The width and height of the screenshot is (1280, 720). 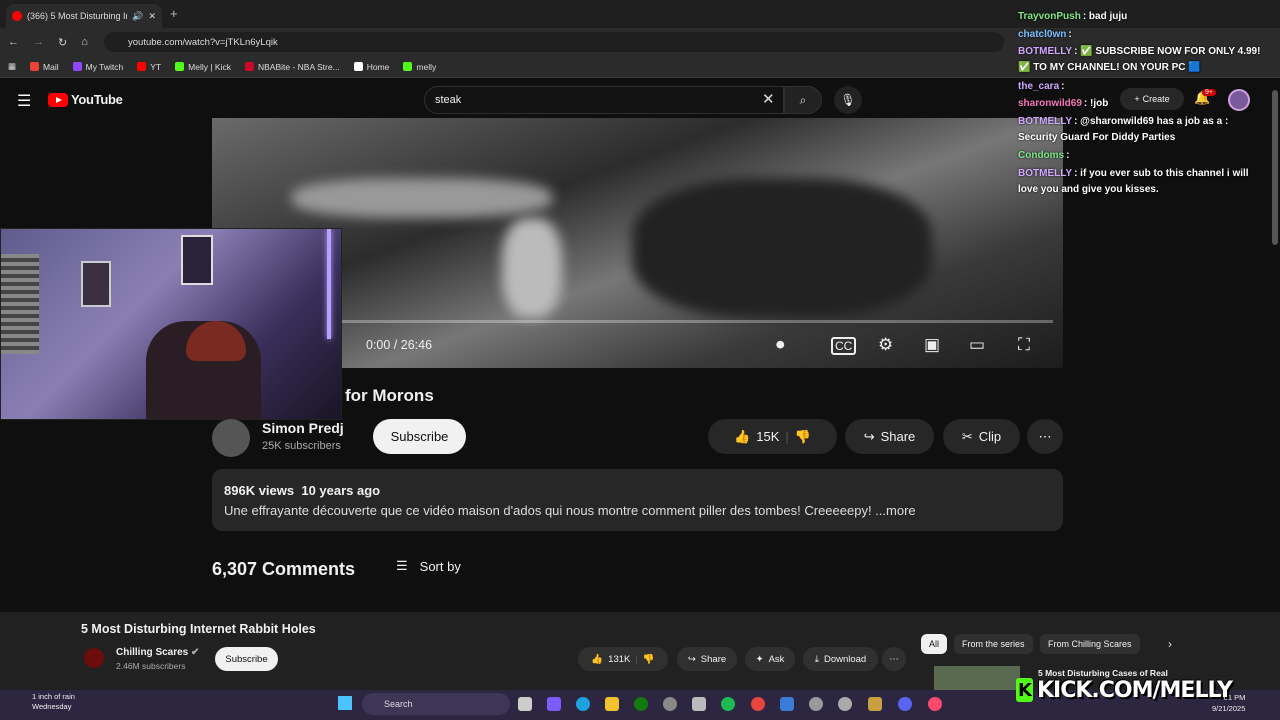 I want to click on weather-line1: 1 inch of rain, so click(x=53, y=696).